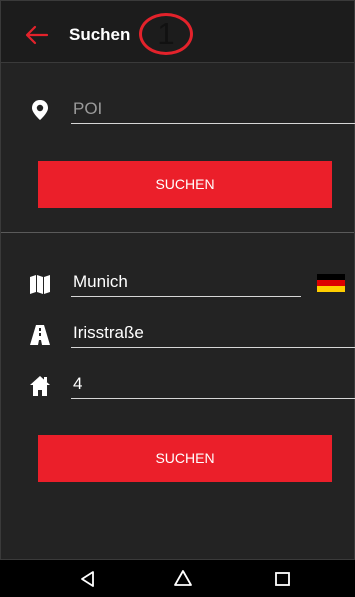 The image size is (355, 597). What do you see at coordinates (185, 184) in the screenshot?
I see `poi-search-button: SUCHEN` at bounding box center [185, 184].